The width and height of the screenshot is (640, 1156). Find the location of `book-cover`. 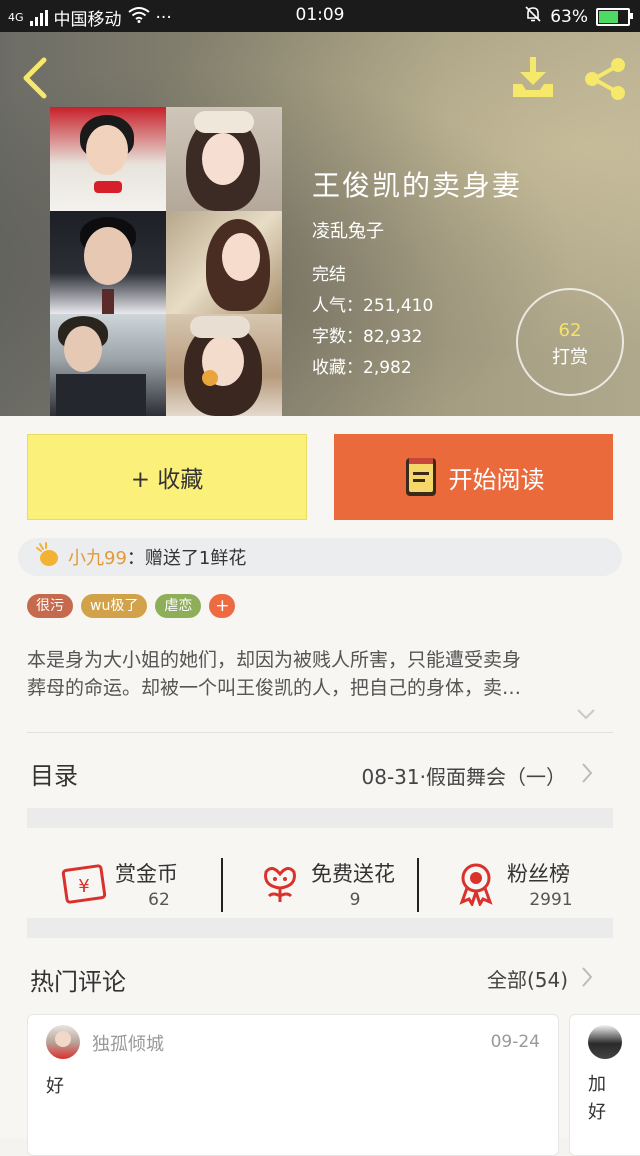

book-cover is located at coordinates (166, 261).